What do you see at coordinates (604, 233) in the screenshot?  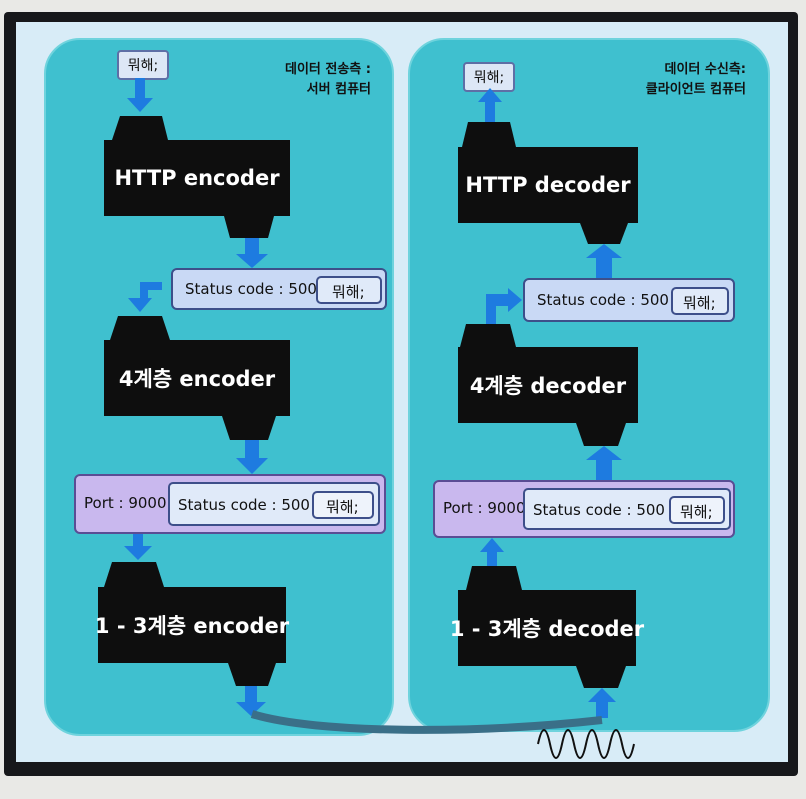 I see `receiver-http-input-funnel` at bounding box center [604, 233].